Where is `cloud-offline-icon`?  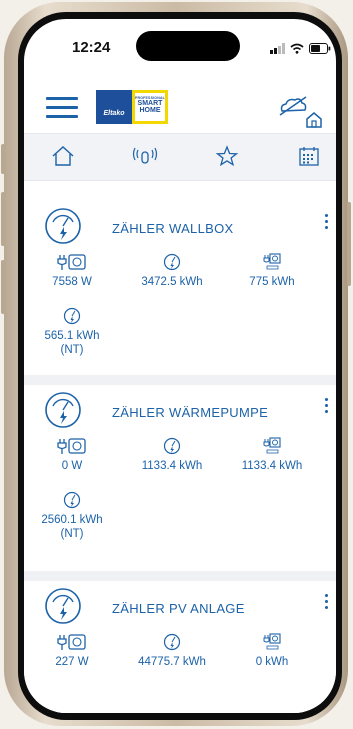
cloud-offline-icon is located at coordinates (301, 111).